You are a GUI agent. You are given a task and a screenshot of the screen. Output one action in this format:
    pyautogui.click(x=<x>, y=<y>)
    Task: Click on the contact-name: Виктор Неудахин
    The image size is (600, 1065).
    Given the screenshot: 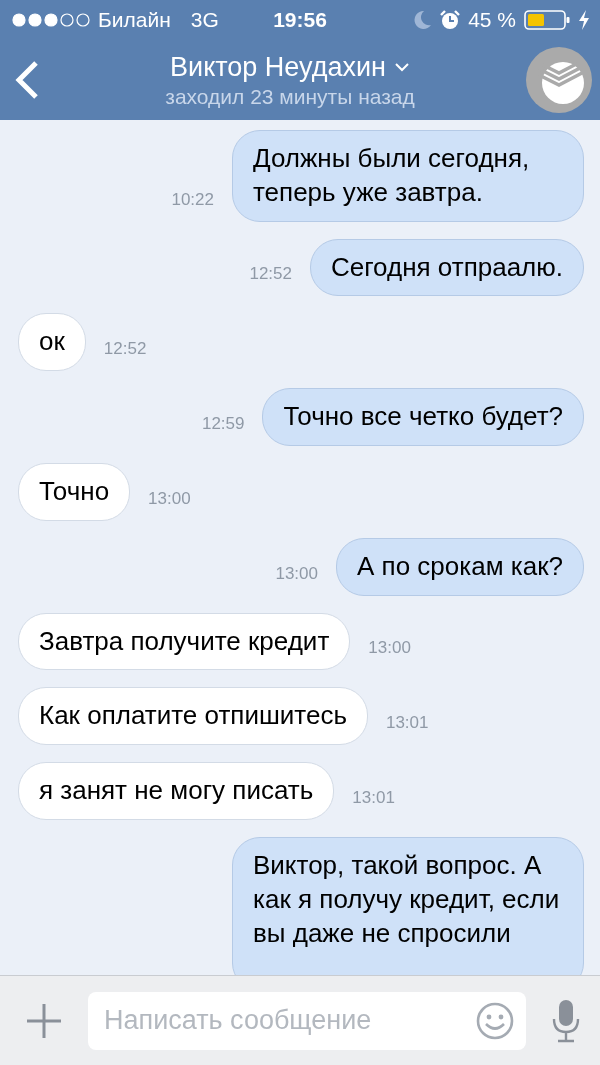 What is the action you would take?
    pyautogui.click(x=278, y=67)
    